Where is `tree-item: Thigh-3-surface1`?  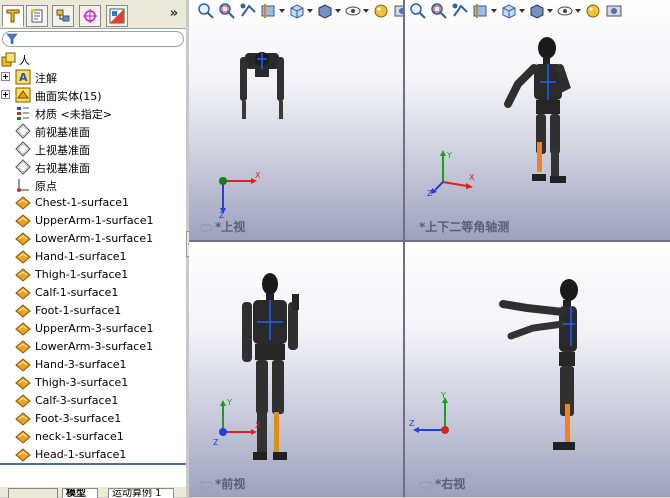 tree-item: Thigh-3-surface1 is located at coordinates (93, 383).